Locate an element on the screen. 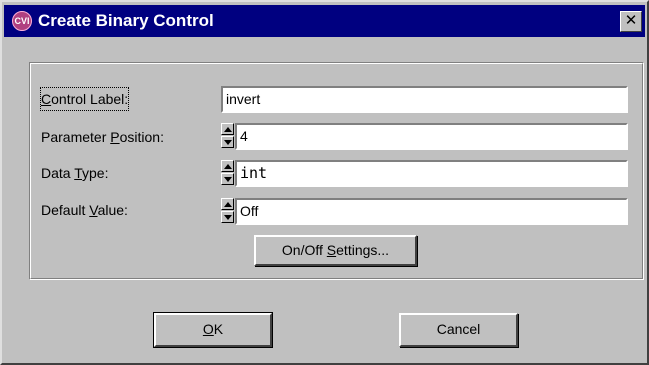  close-icon: ✕ is located at coordinates (631, 20).